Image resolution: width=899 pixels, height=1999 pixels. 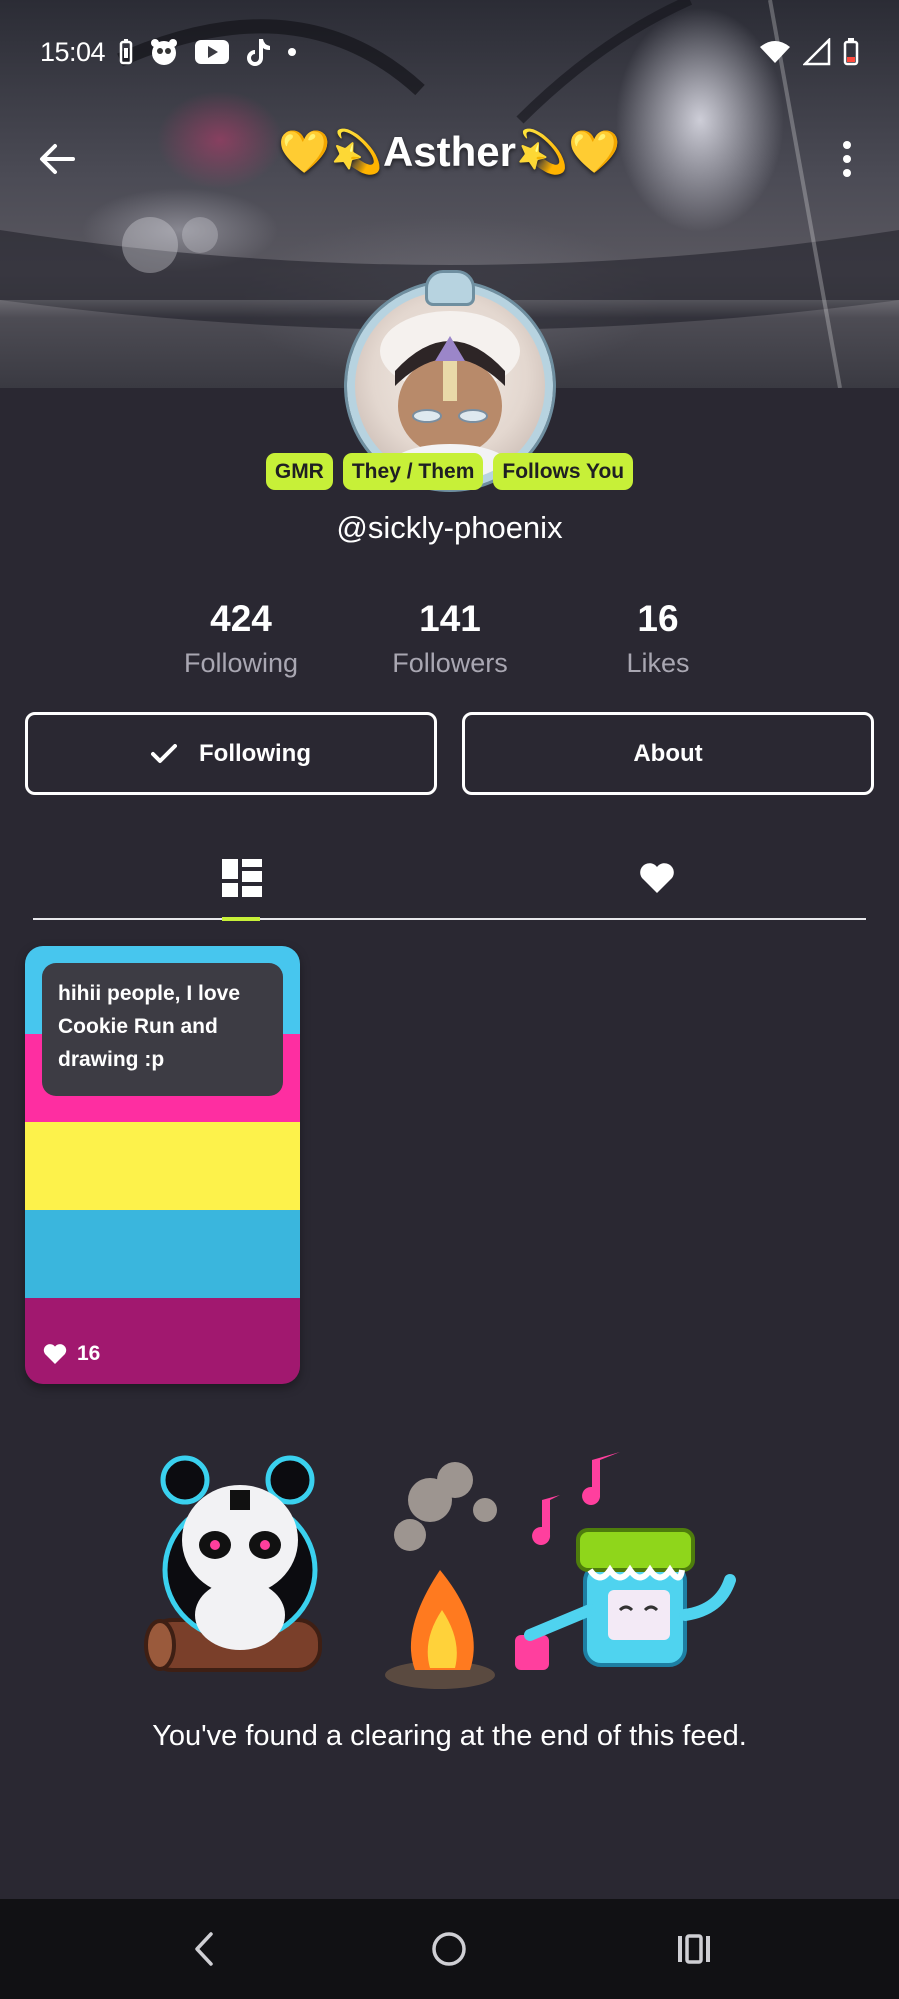 What do you see at coordinates (89, 1353) in the screenshot?
I see `post-likes-count: 16` at bounding box center [89, 1353].